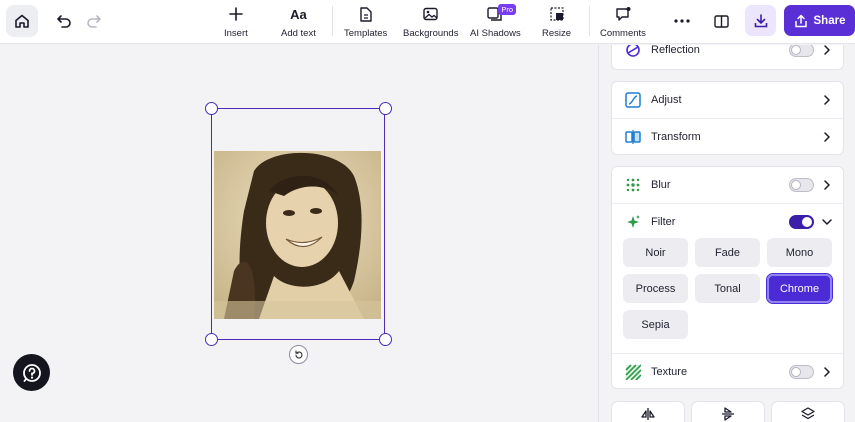 Image resolution: width=855 pixels, height=422 pixels. What do you see at coordinates (800, 20) in the screenshot?
I see `share-icon` at bounding box center [800, 20].